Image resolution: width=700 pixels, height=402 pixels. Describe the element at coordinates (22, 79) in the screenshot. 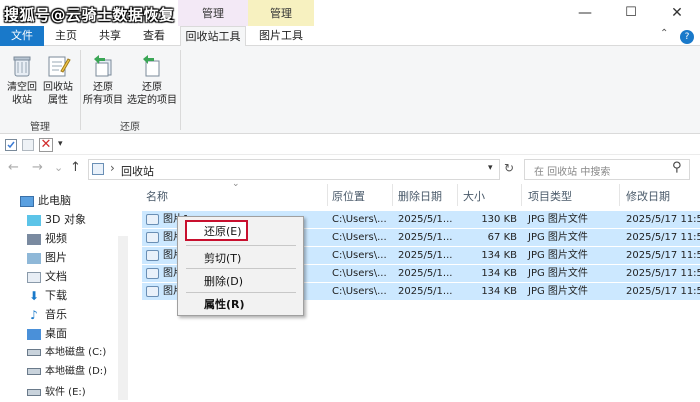

I see `empty-recycle-bin-button: 清空回 收站` at that location.